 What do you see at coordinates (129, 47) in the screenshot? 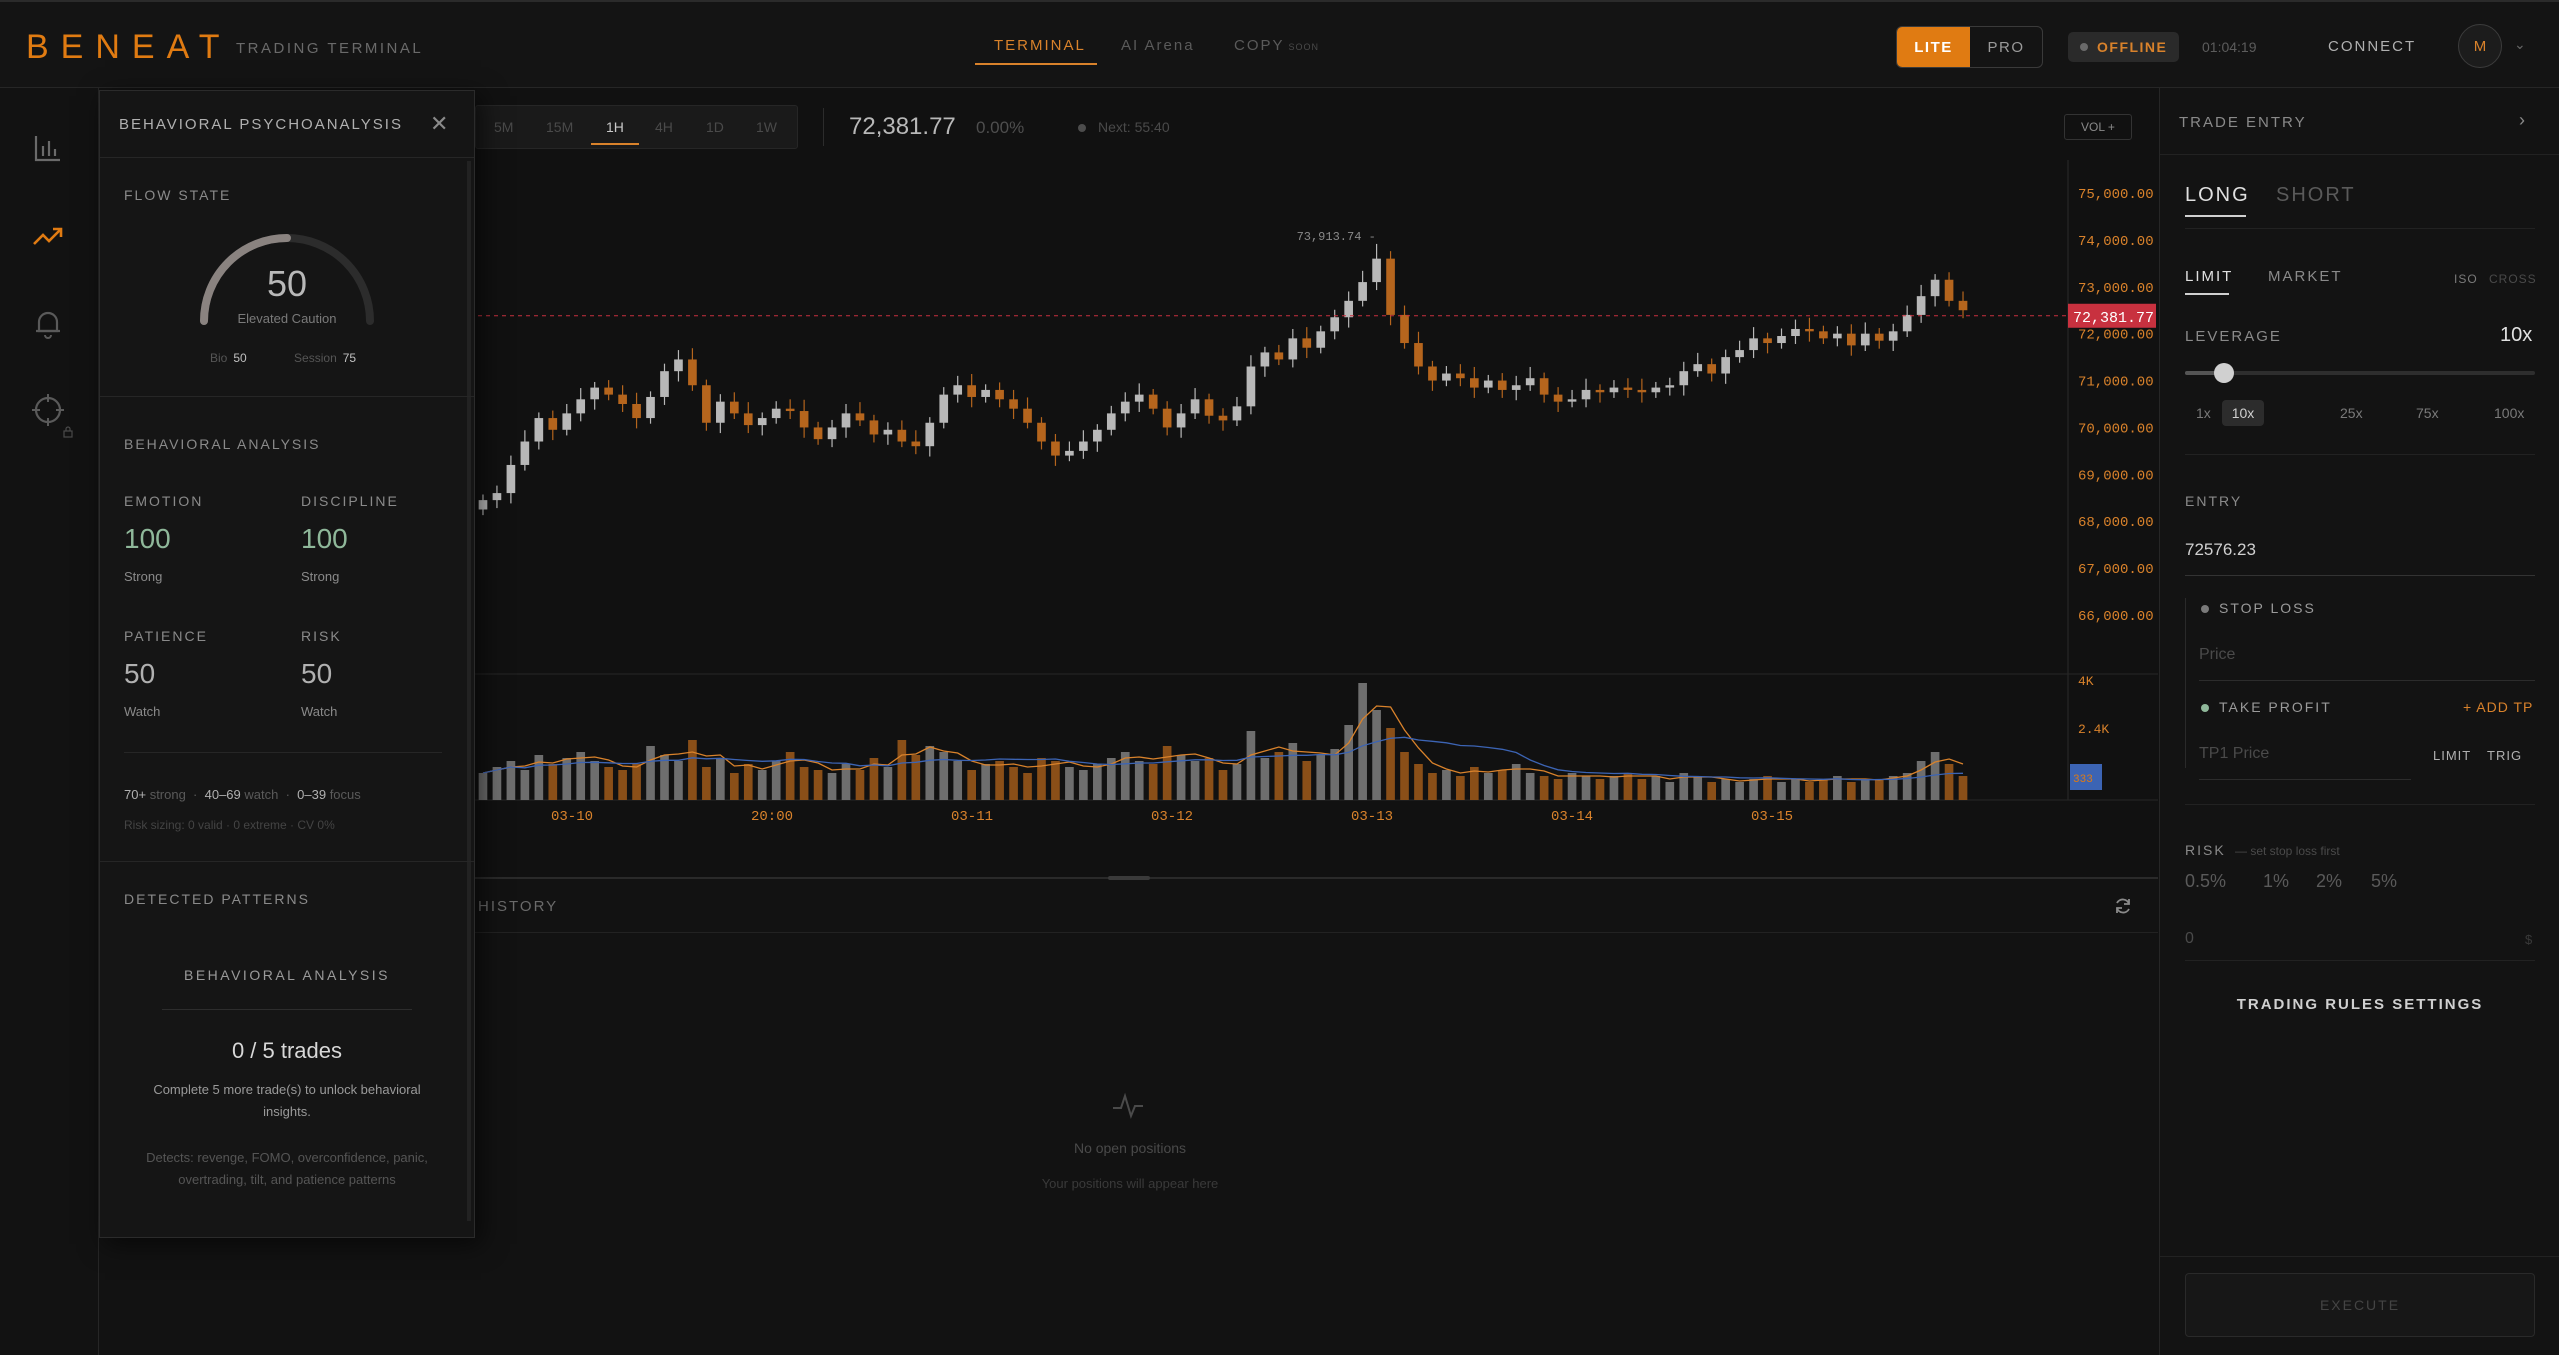
I see `logo: BENEAT` at bounding box center [129, 47].